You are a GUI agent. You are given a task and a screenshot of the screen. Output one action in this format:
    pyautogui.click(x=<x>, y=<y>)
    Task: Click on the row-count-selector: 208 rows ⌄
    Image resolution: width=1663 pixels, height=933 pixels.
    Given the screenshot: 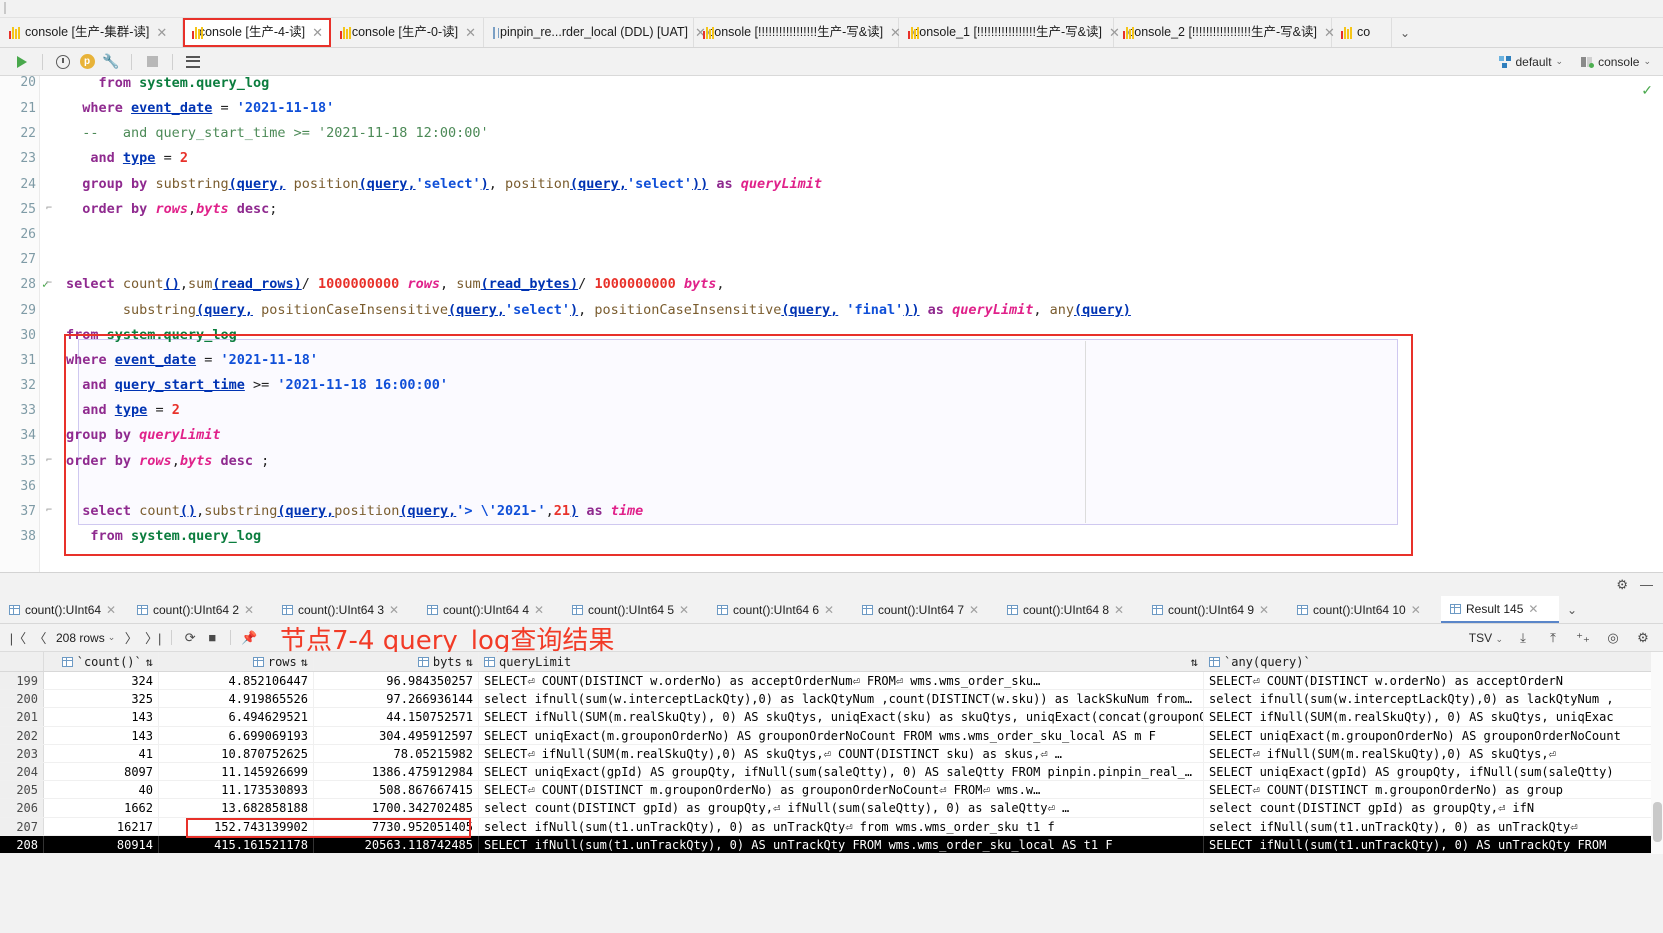 What is the action you would take?
    pyautogui.click(x=85, y=638)
    